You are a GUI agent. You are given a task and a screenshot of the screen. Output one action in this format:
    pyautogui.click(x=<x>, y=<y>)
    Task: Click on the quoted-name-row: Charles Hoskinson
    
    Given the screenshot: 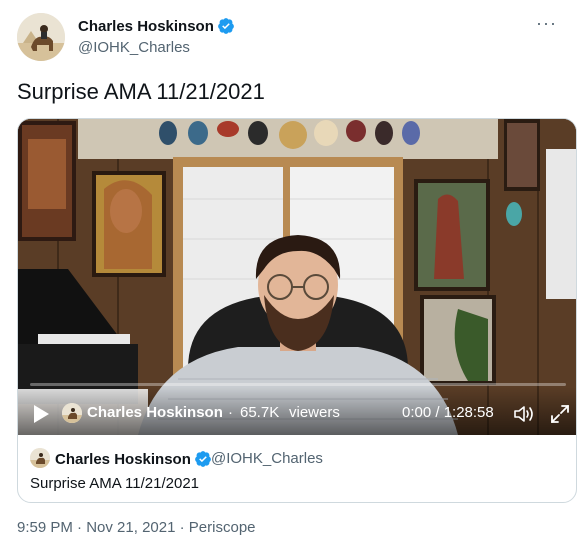 What is the action you would take?
    pyautogui.click(x=133, y=459)
    